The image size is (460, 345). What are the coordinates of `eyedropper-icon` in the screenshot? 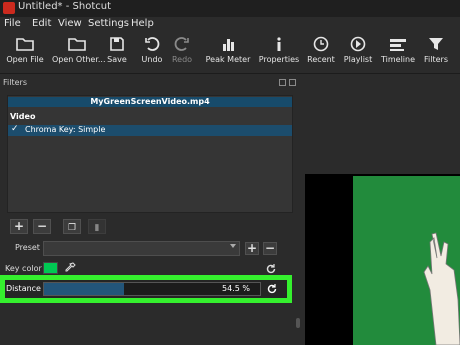 It's located at (70, 268).